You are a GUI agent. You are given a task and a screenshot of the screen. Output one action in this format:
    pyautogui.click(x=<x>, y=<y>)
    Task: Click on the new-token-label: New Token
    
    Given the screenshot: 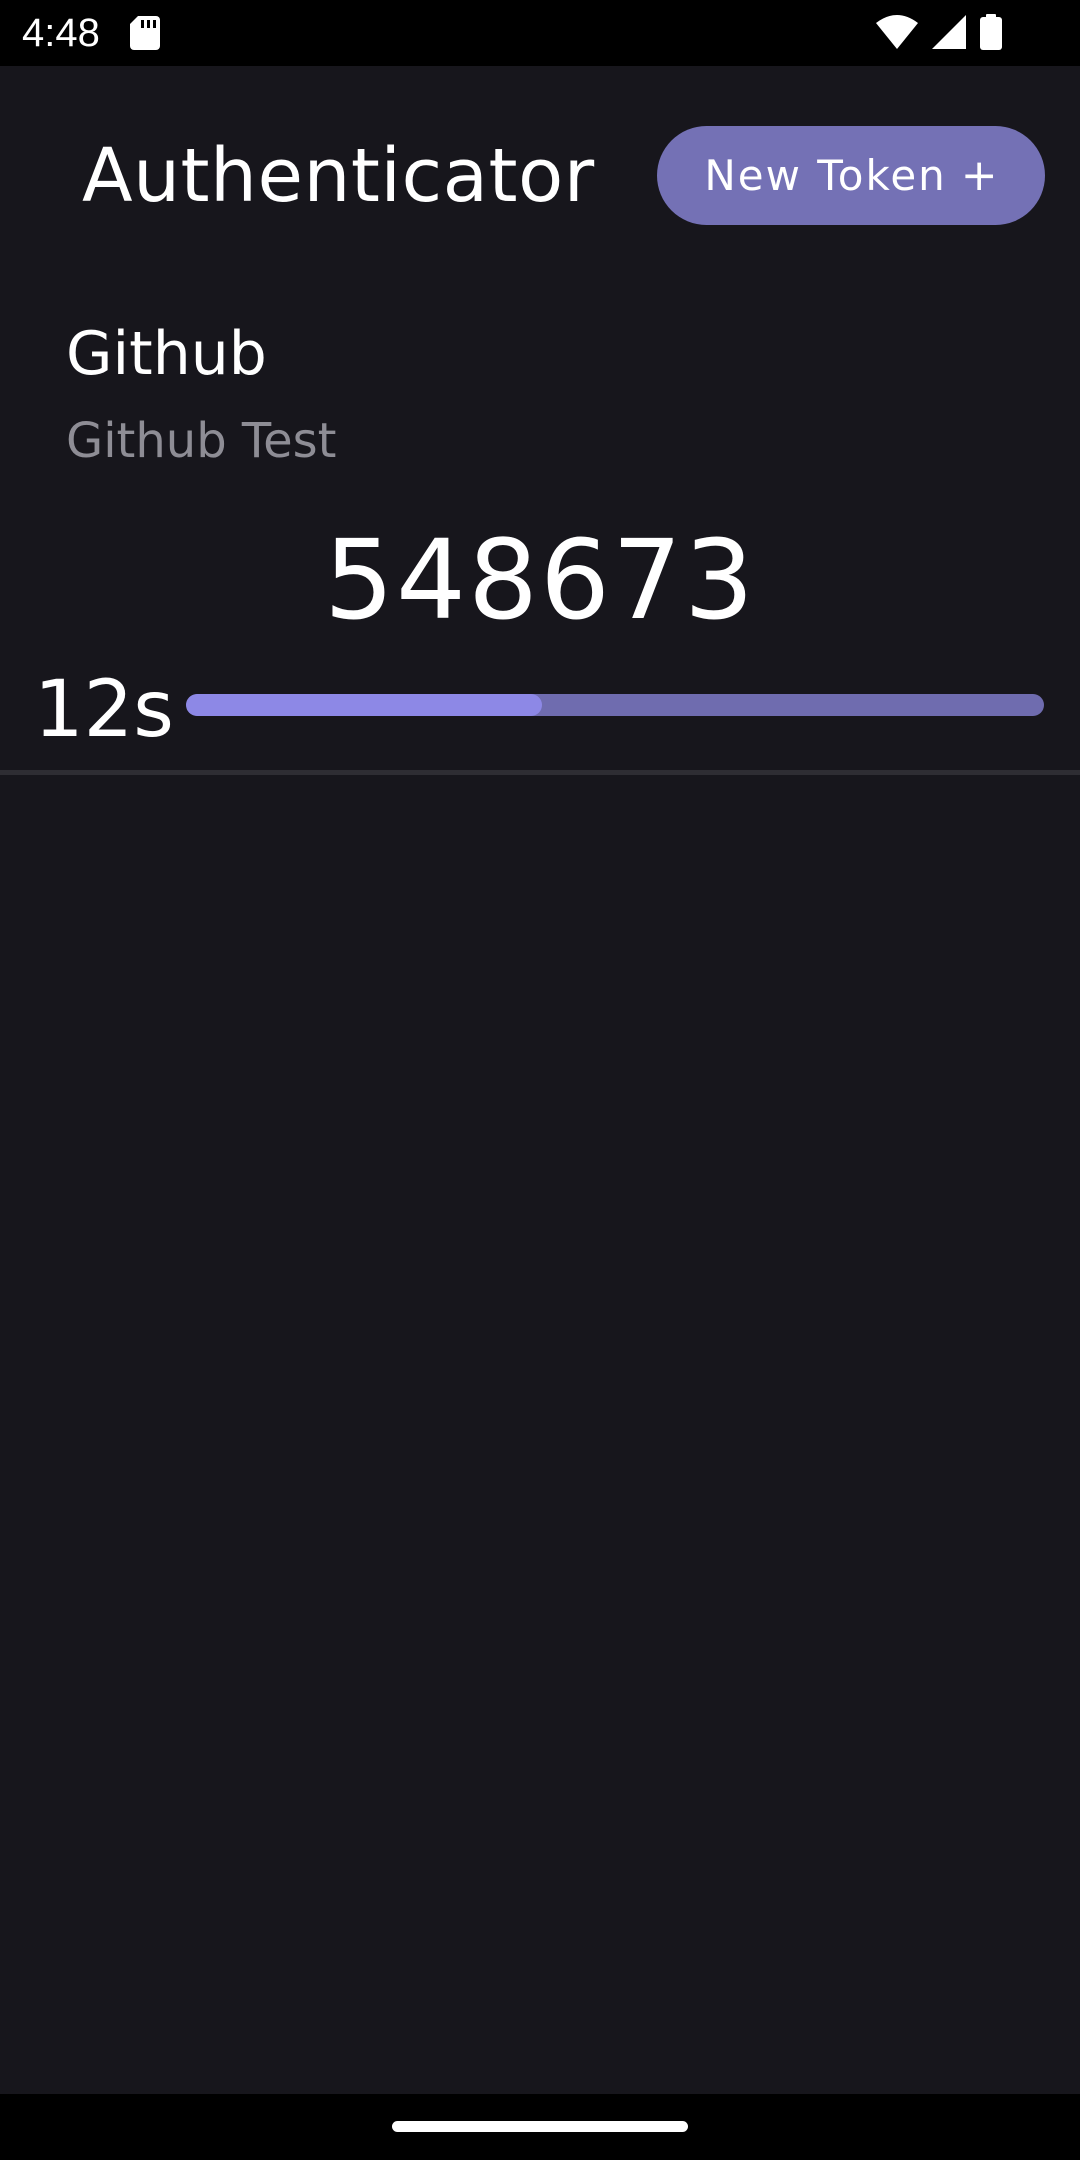 What is the action you would take?
    pyautogui.click(x=825, y=175)
    